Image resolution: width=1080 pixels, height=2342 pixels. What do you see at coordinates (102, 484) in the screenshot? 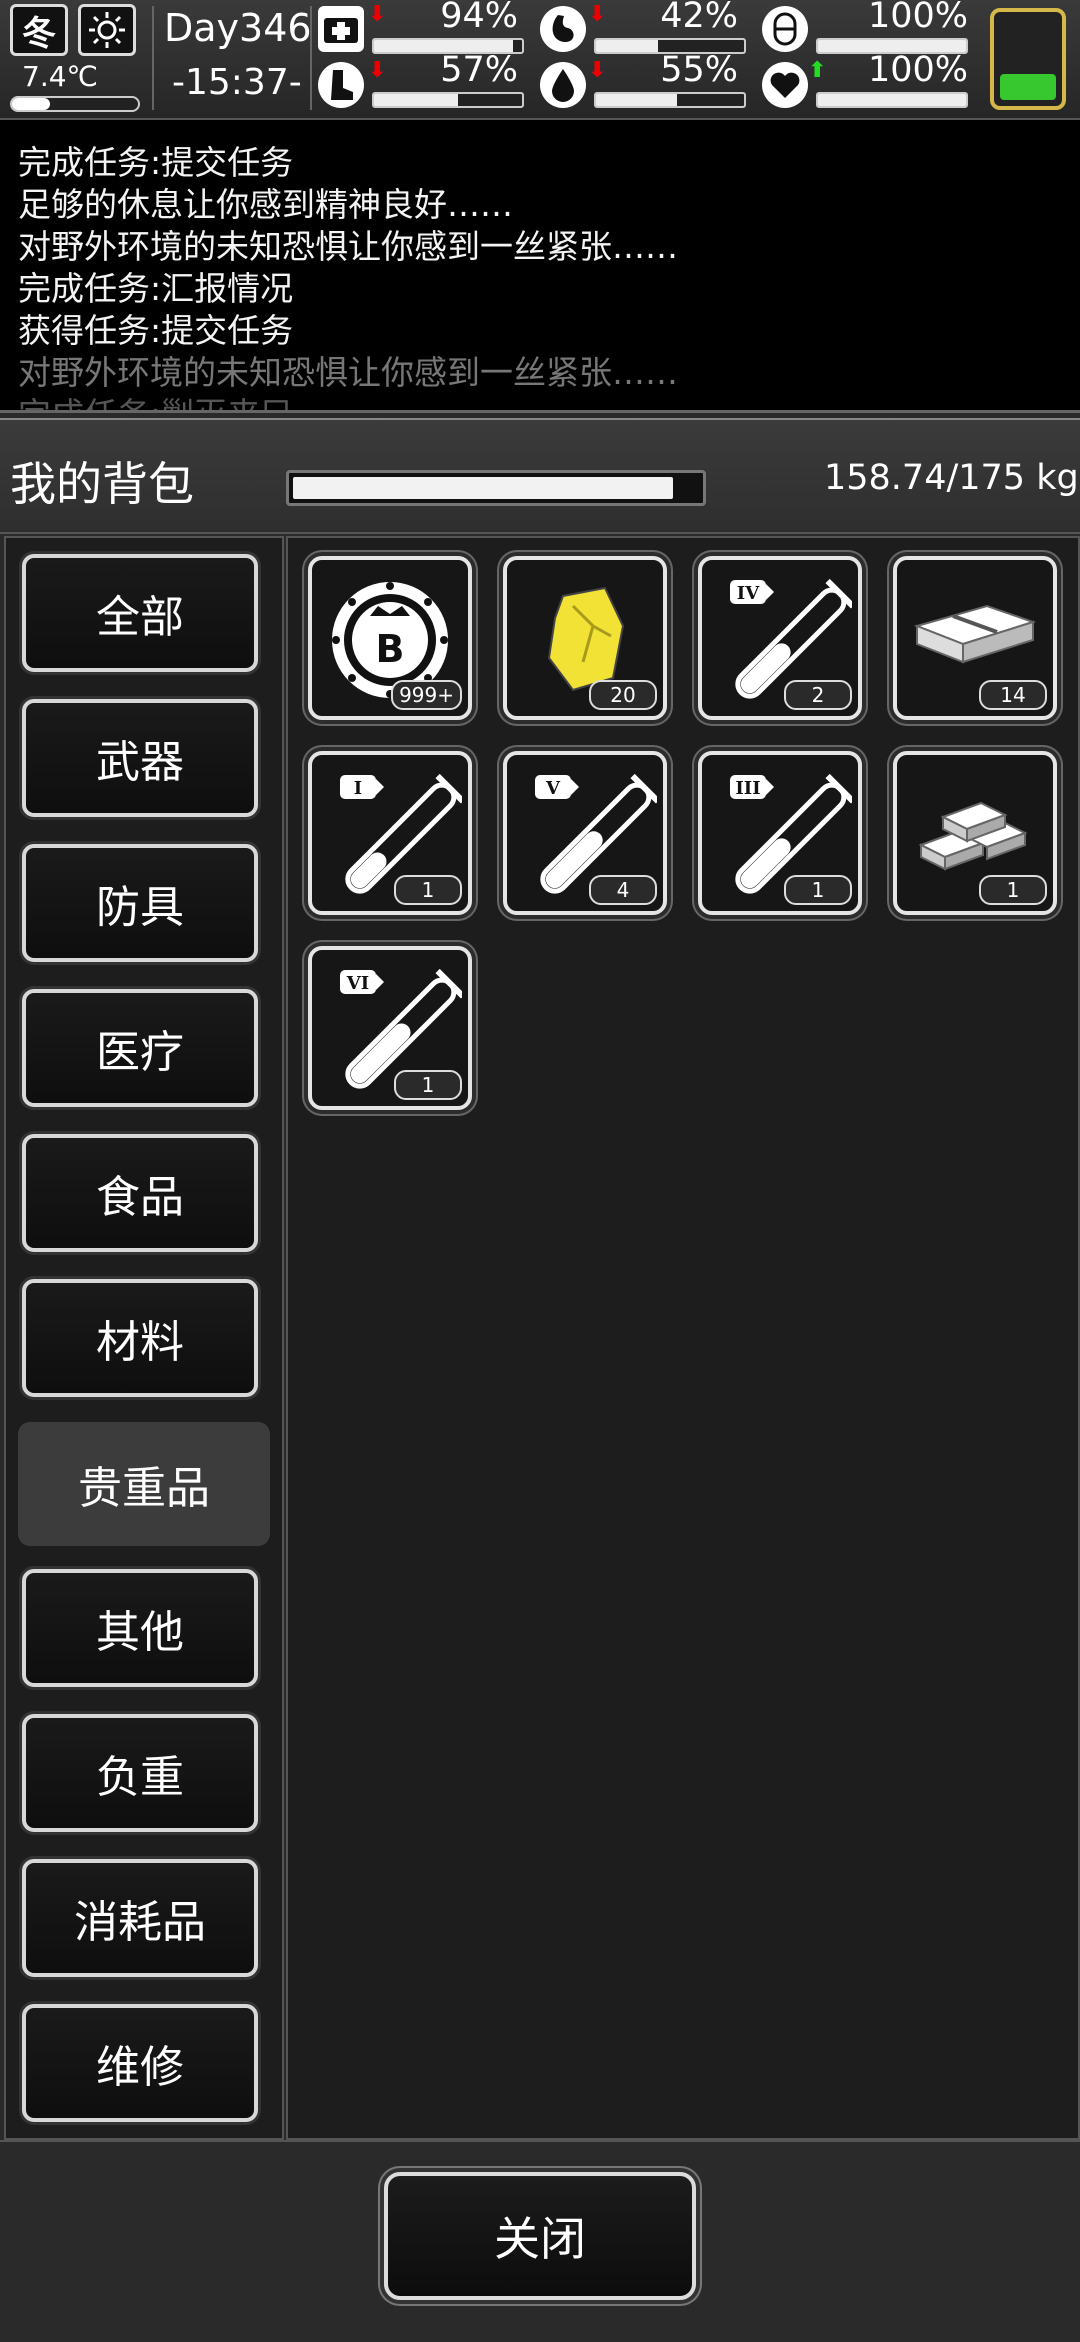
I see `bag-title: 我的背包` at bounding box center [102, 484].